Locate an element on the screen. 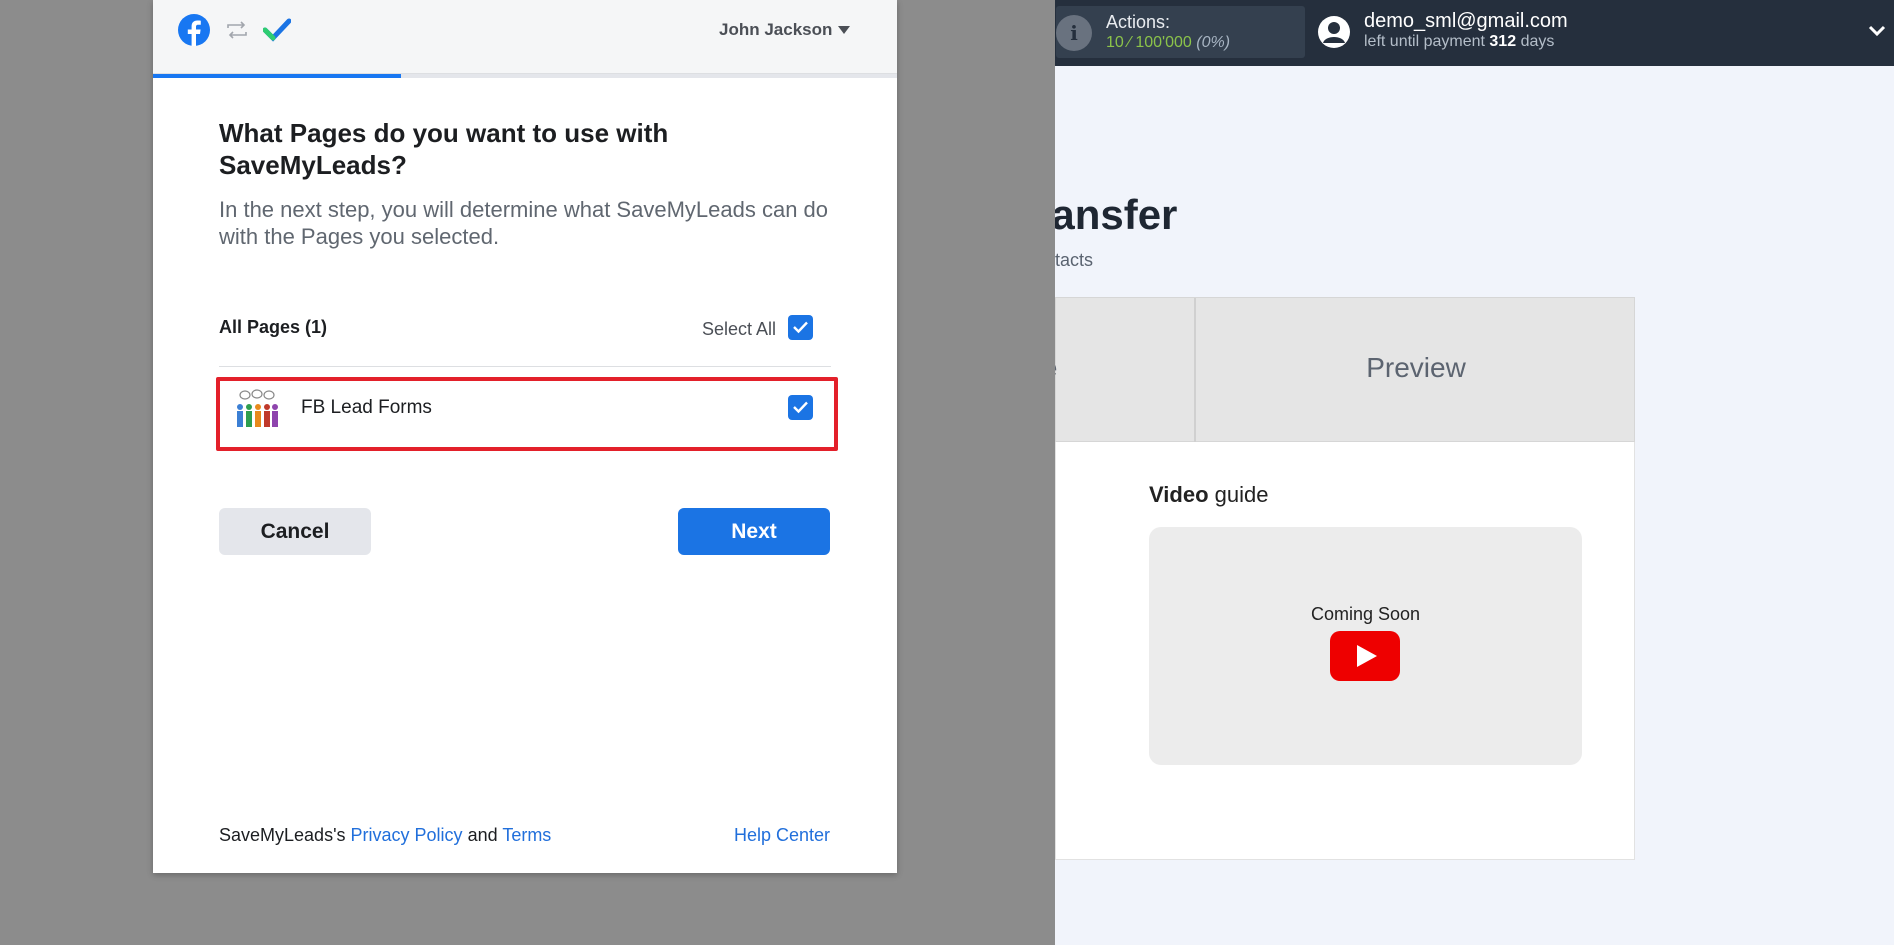  video-title-rest: guide is located at coordinates (1241, 494).